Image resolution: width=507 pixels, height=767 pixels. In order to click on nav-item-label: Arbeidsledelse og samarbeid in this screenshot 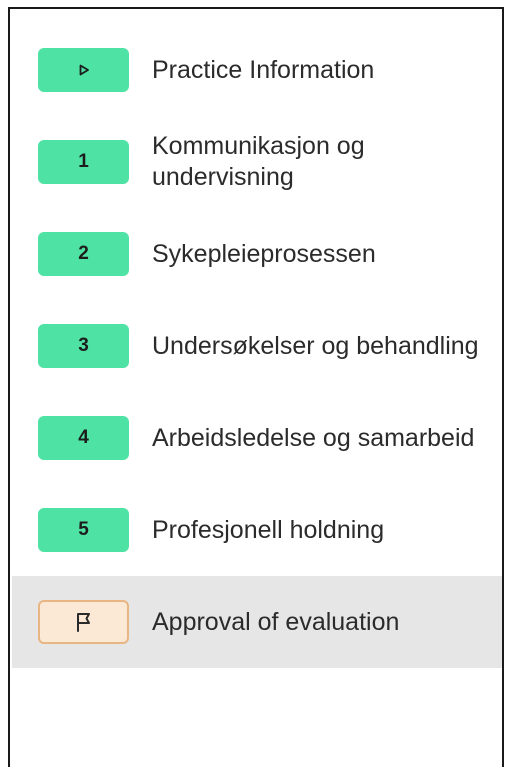, I will do `click(313, 437)`.